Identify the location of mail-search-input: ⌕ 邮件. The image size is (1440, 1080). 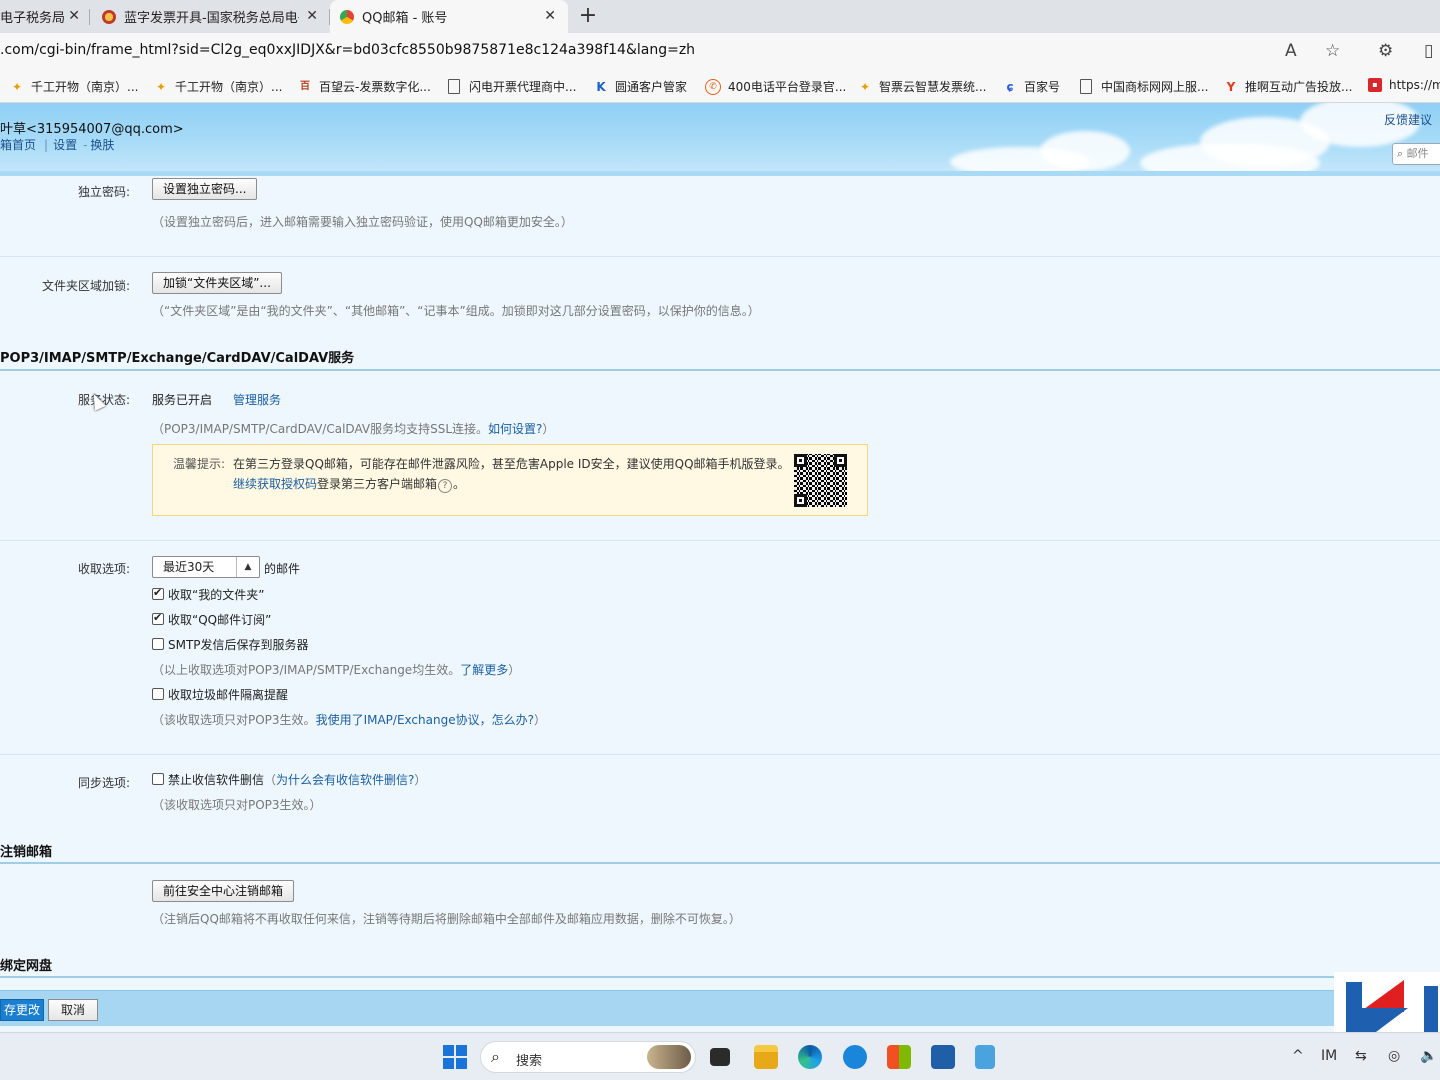
(1416, 154).